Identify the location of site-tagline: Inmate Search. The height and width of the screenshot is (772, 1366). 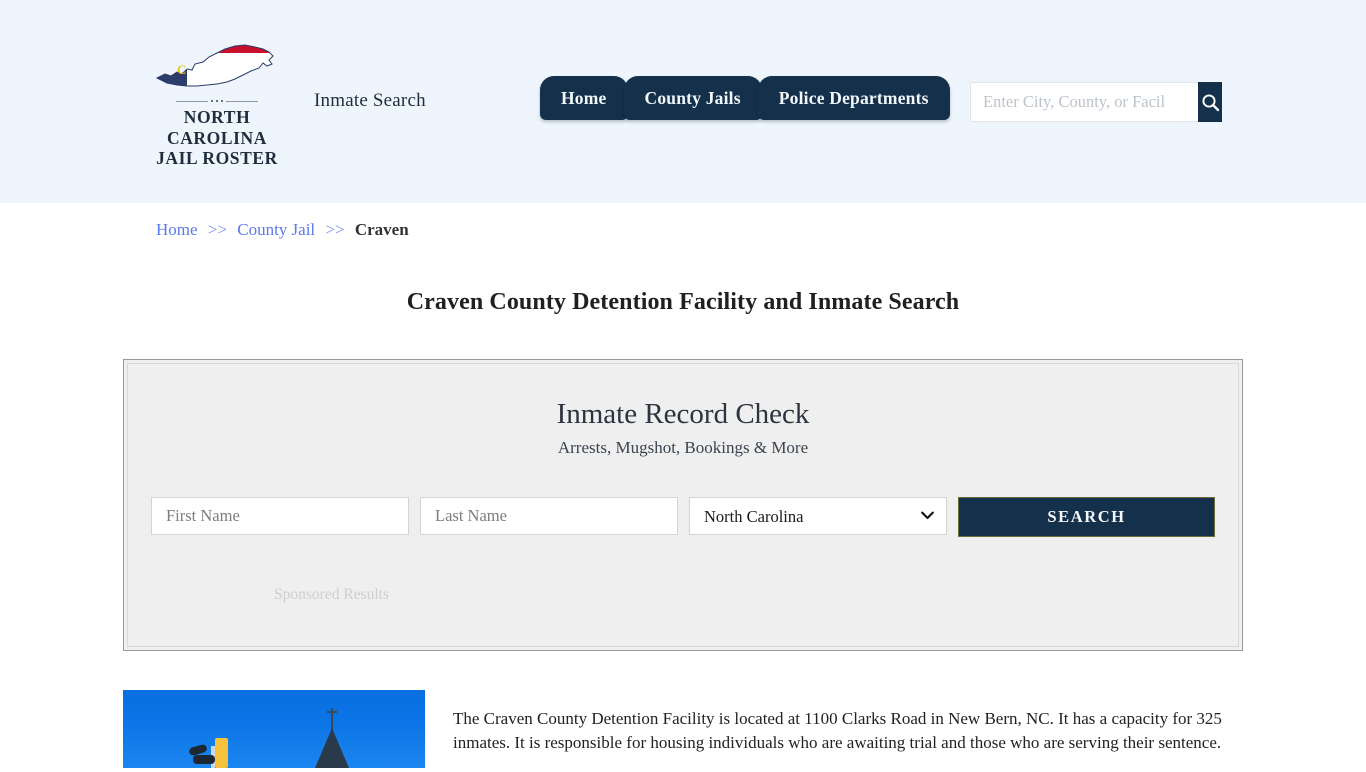
(370, 100).